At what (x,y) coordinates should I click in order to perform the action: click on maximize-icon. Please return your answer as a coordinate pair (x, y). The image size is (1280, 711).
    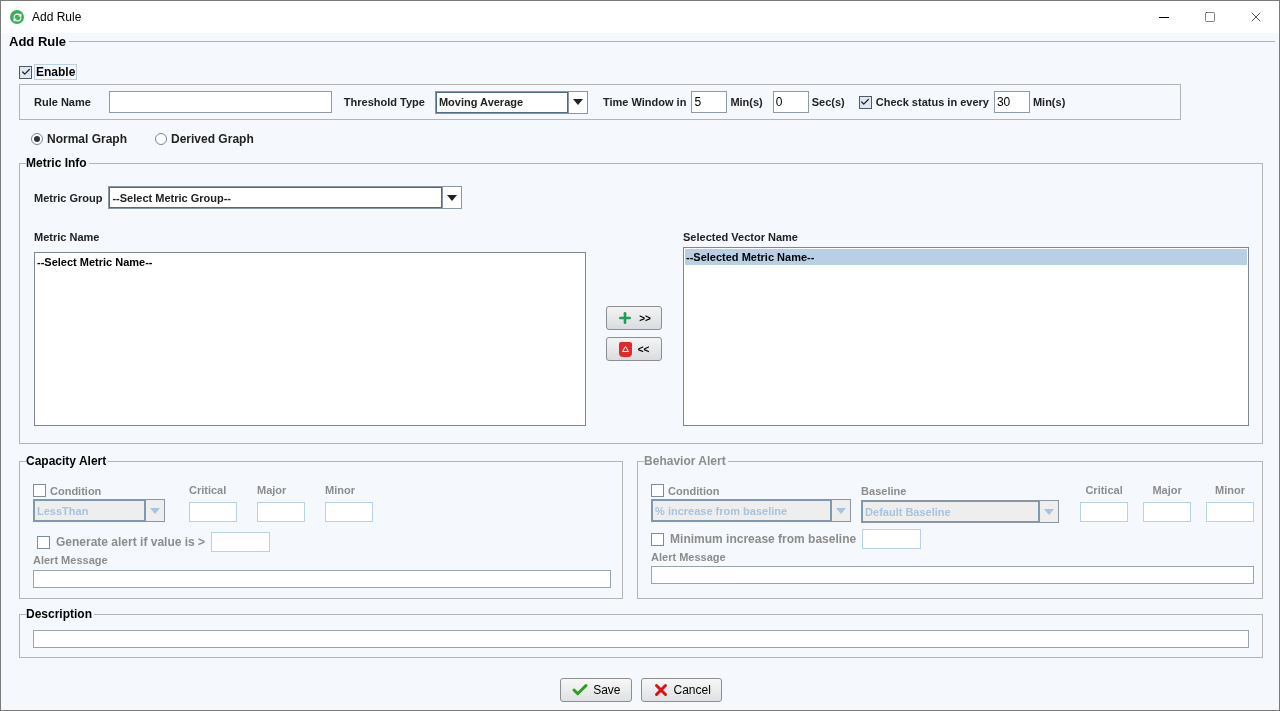
    Looking at the image, I should click on (1210, 17).